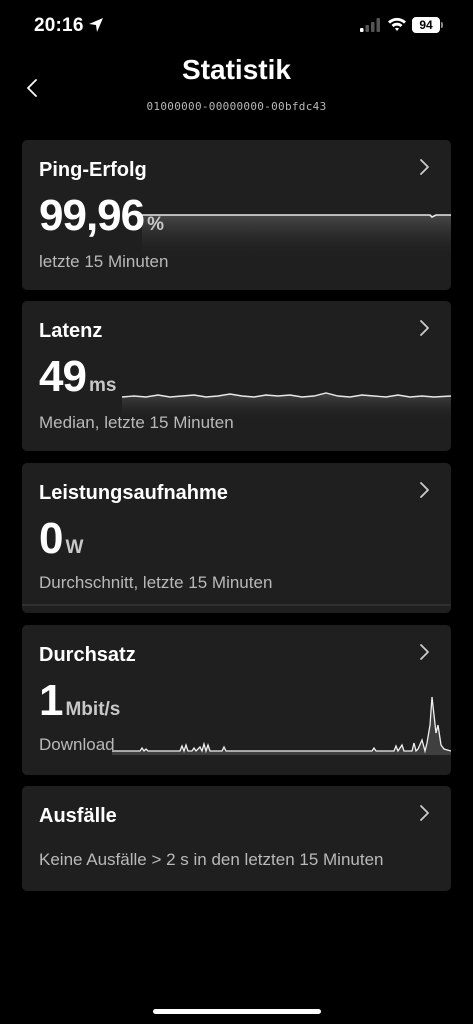 The width and height of the screenshot is (473, 1024). I want to click on value-number: 49, so click(63, 376).